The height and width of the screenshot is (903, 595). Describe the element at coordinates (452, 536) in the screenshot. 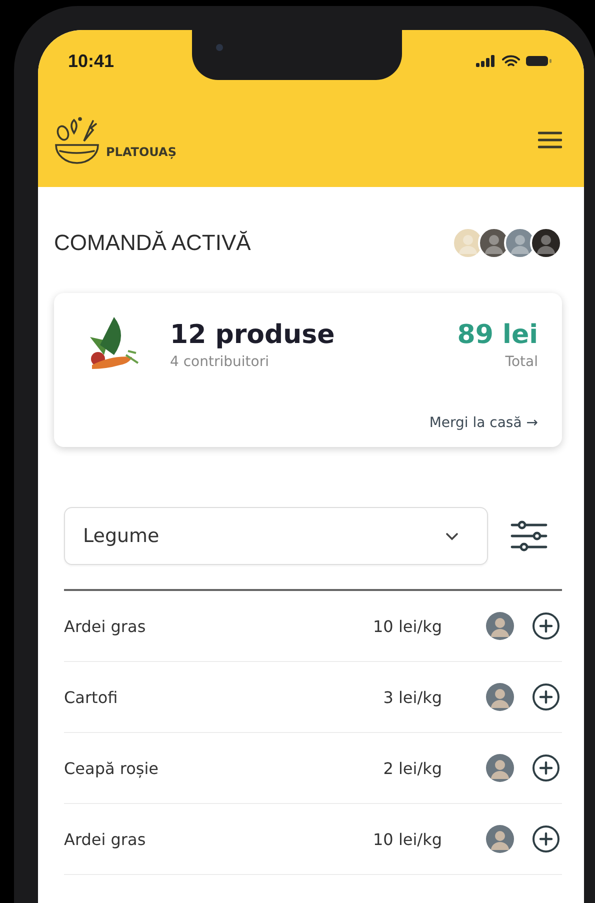

I see `chevron-down-icon` at that location.